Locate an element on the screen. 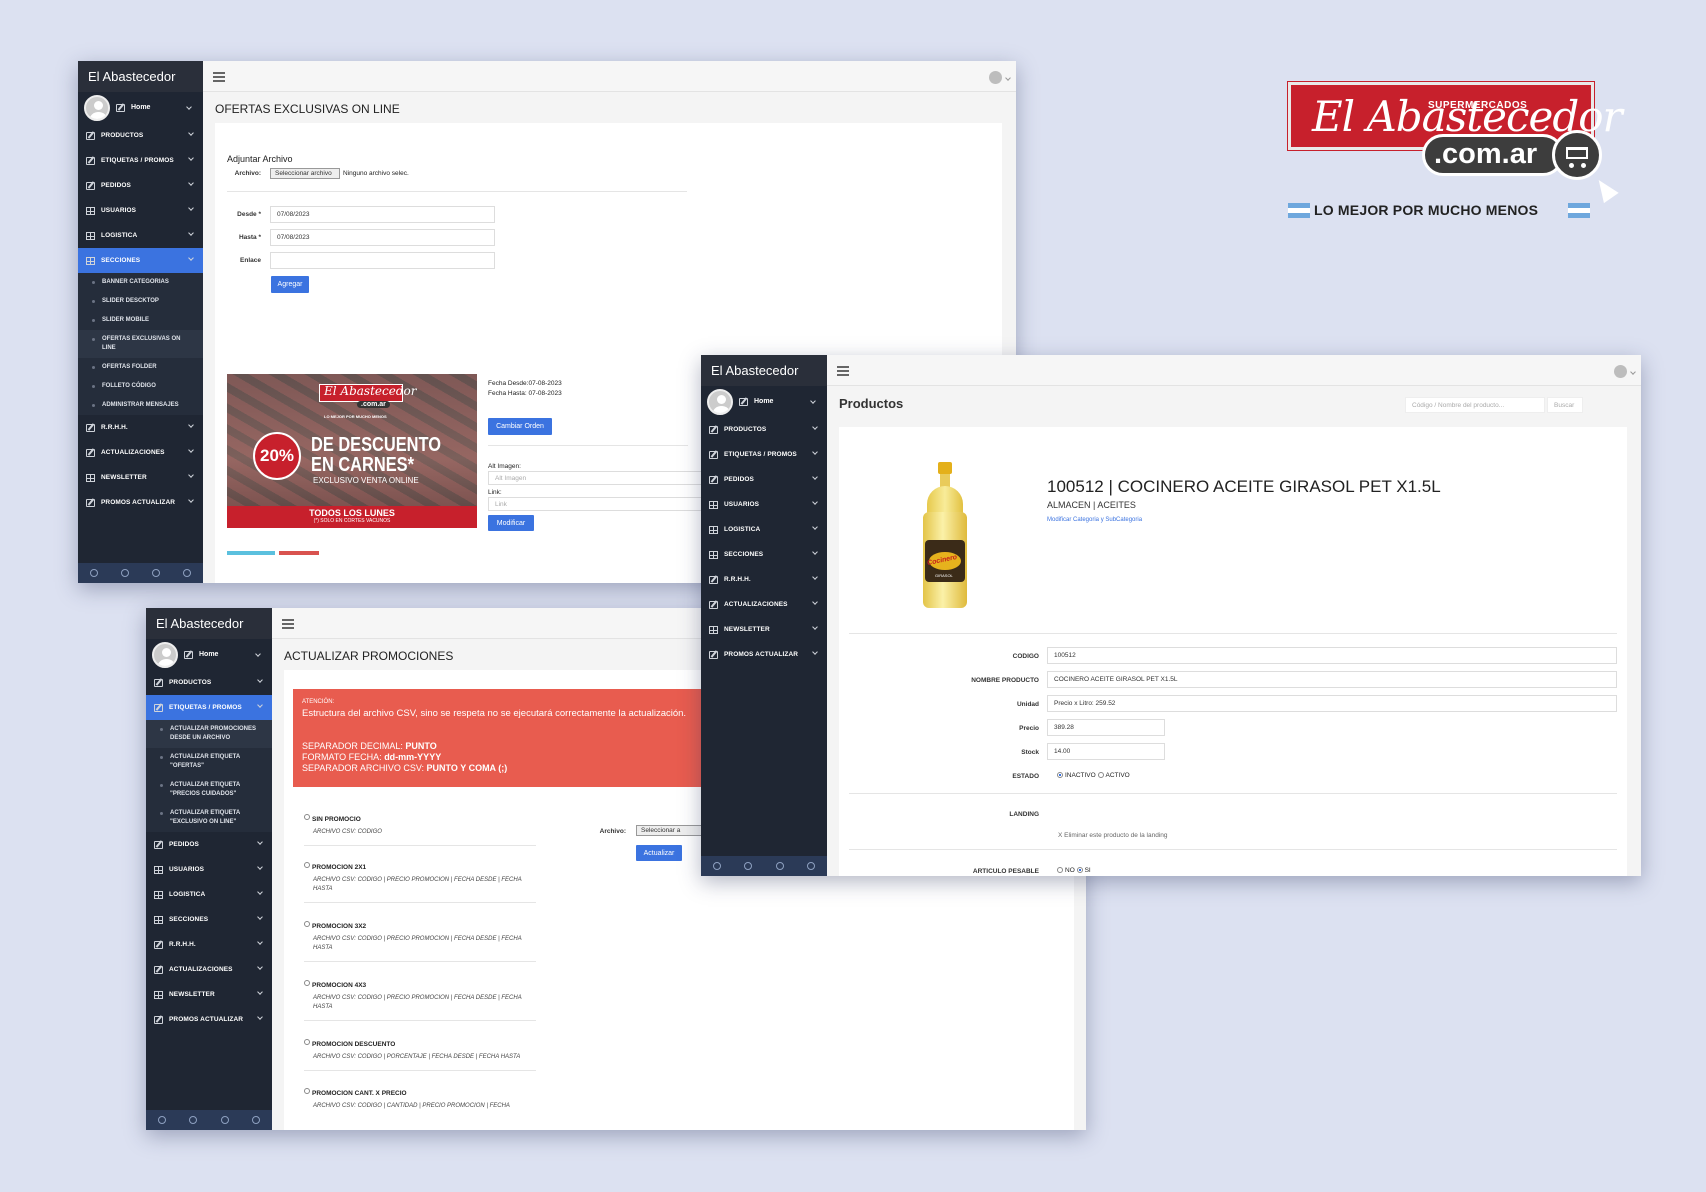 The width and height of the screenshot is (1706, 1192). promo-option: SIN PROMOCIO ARCHIVO CSV: CODIGO is located at coordinates (421, 827).